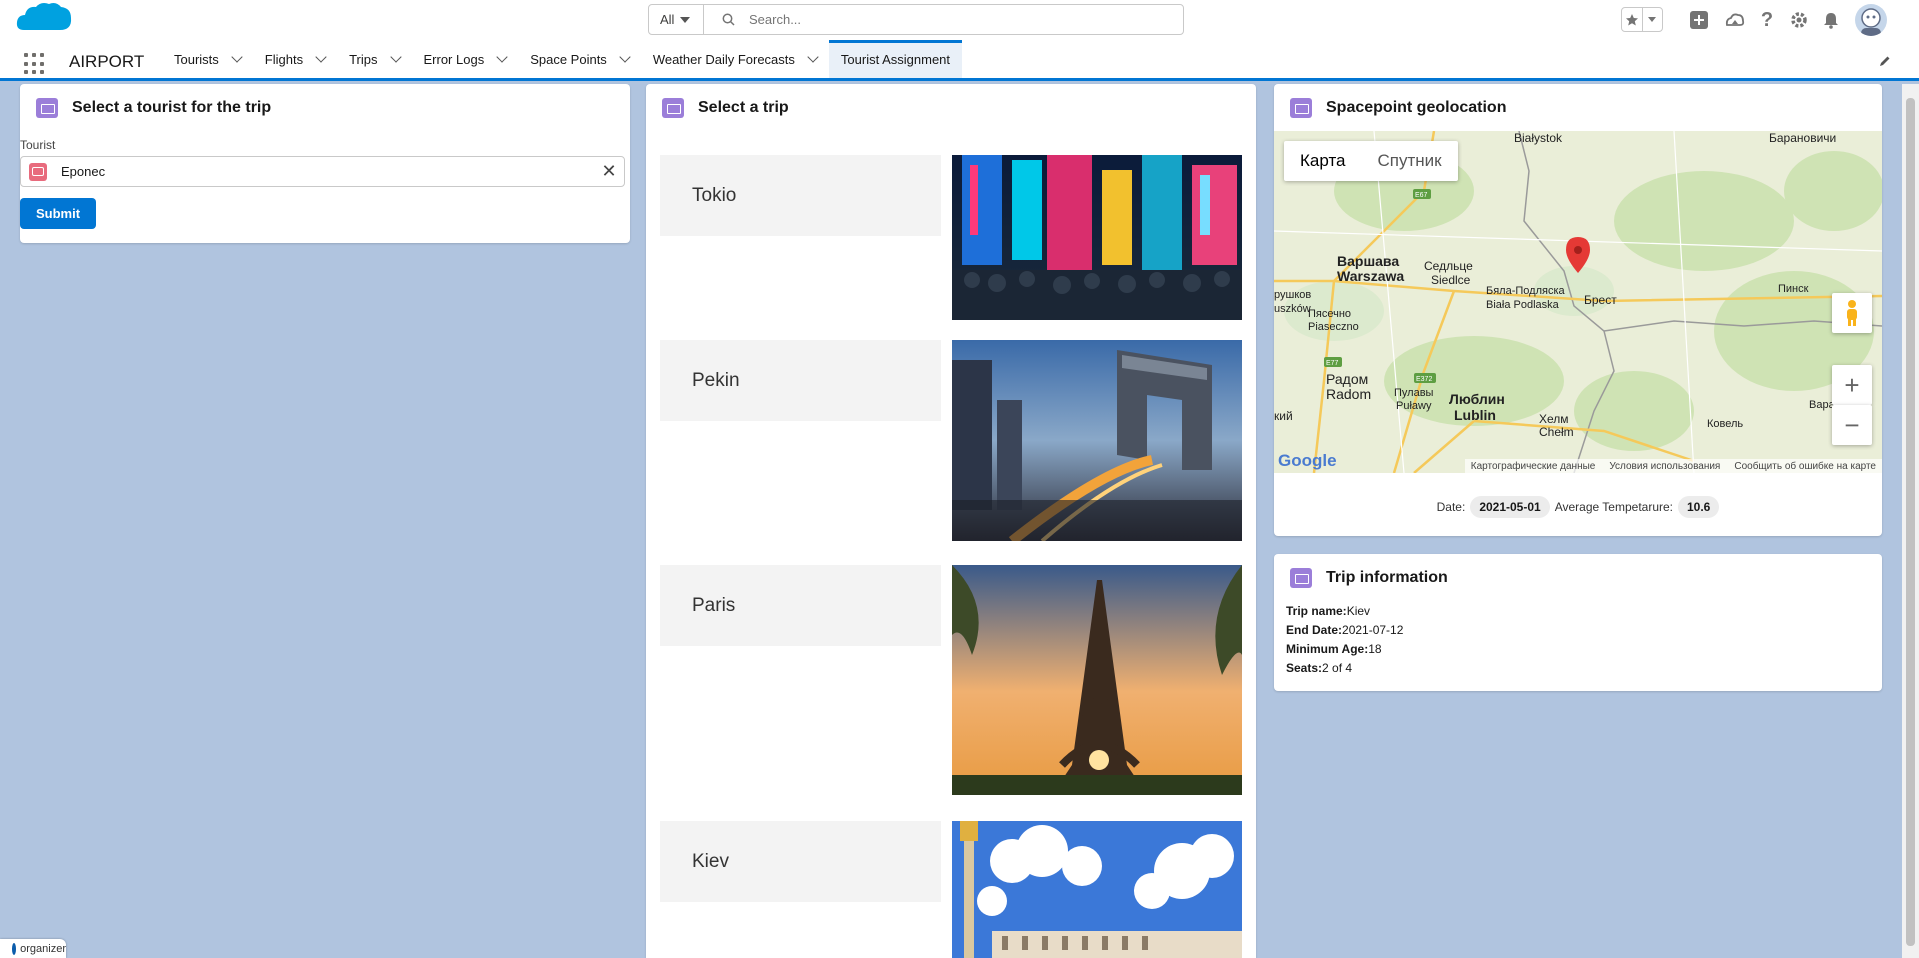 The width and height of the screenshot is (1919, 958). I want to click on minimum-age-value: 18, so click(1375, 649).